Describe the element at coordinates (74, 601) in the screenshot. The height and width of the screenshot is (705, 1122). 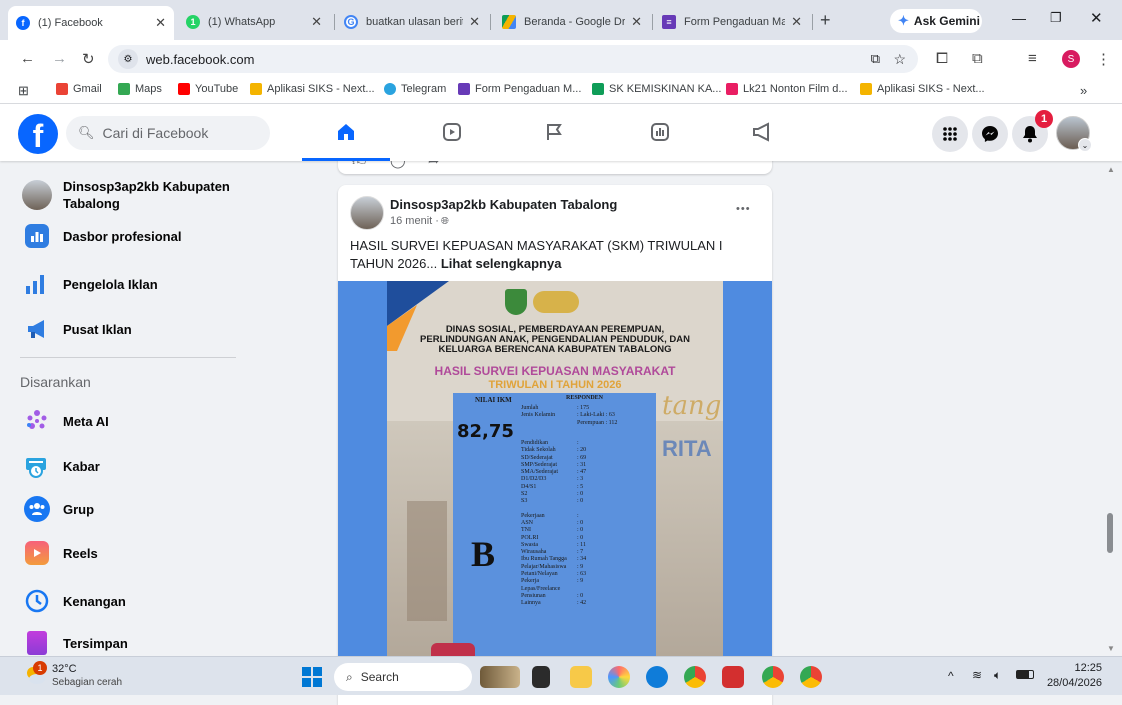
I see `sidebar-item-kenangan: Kenangan` at that location.